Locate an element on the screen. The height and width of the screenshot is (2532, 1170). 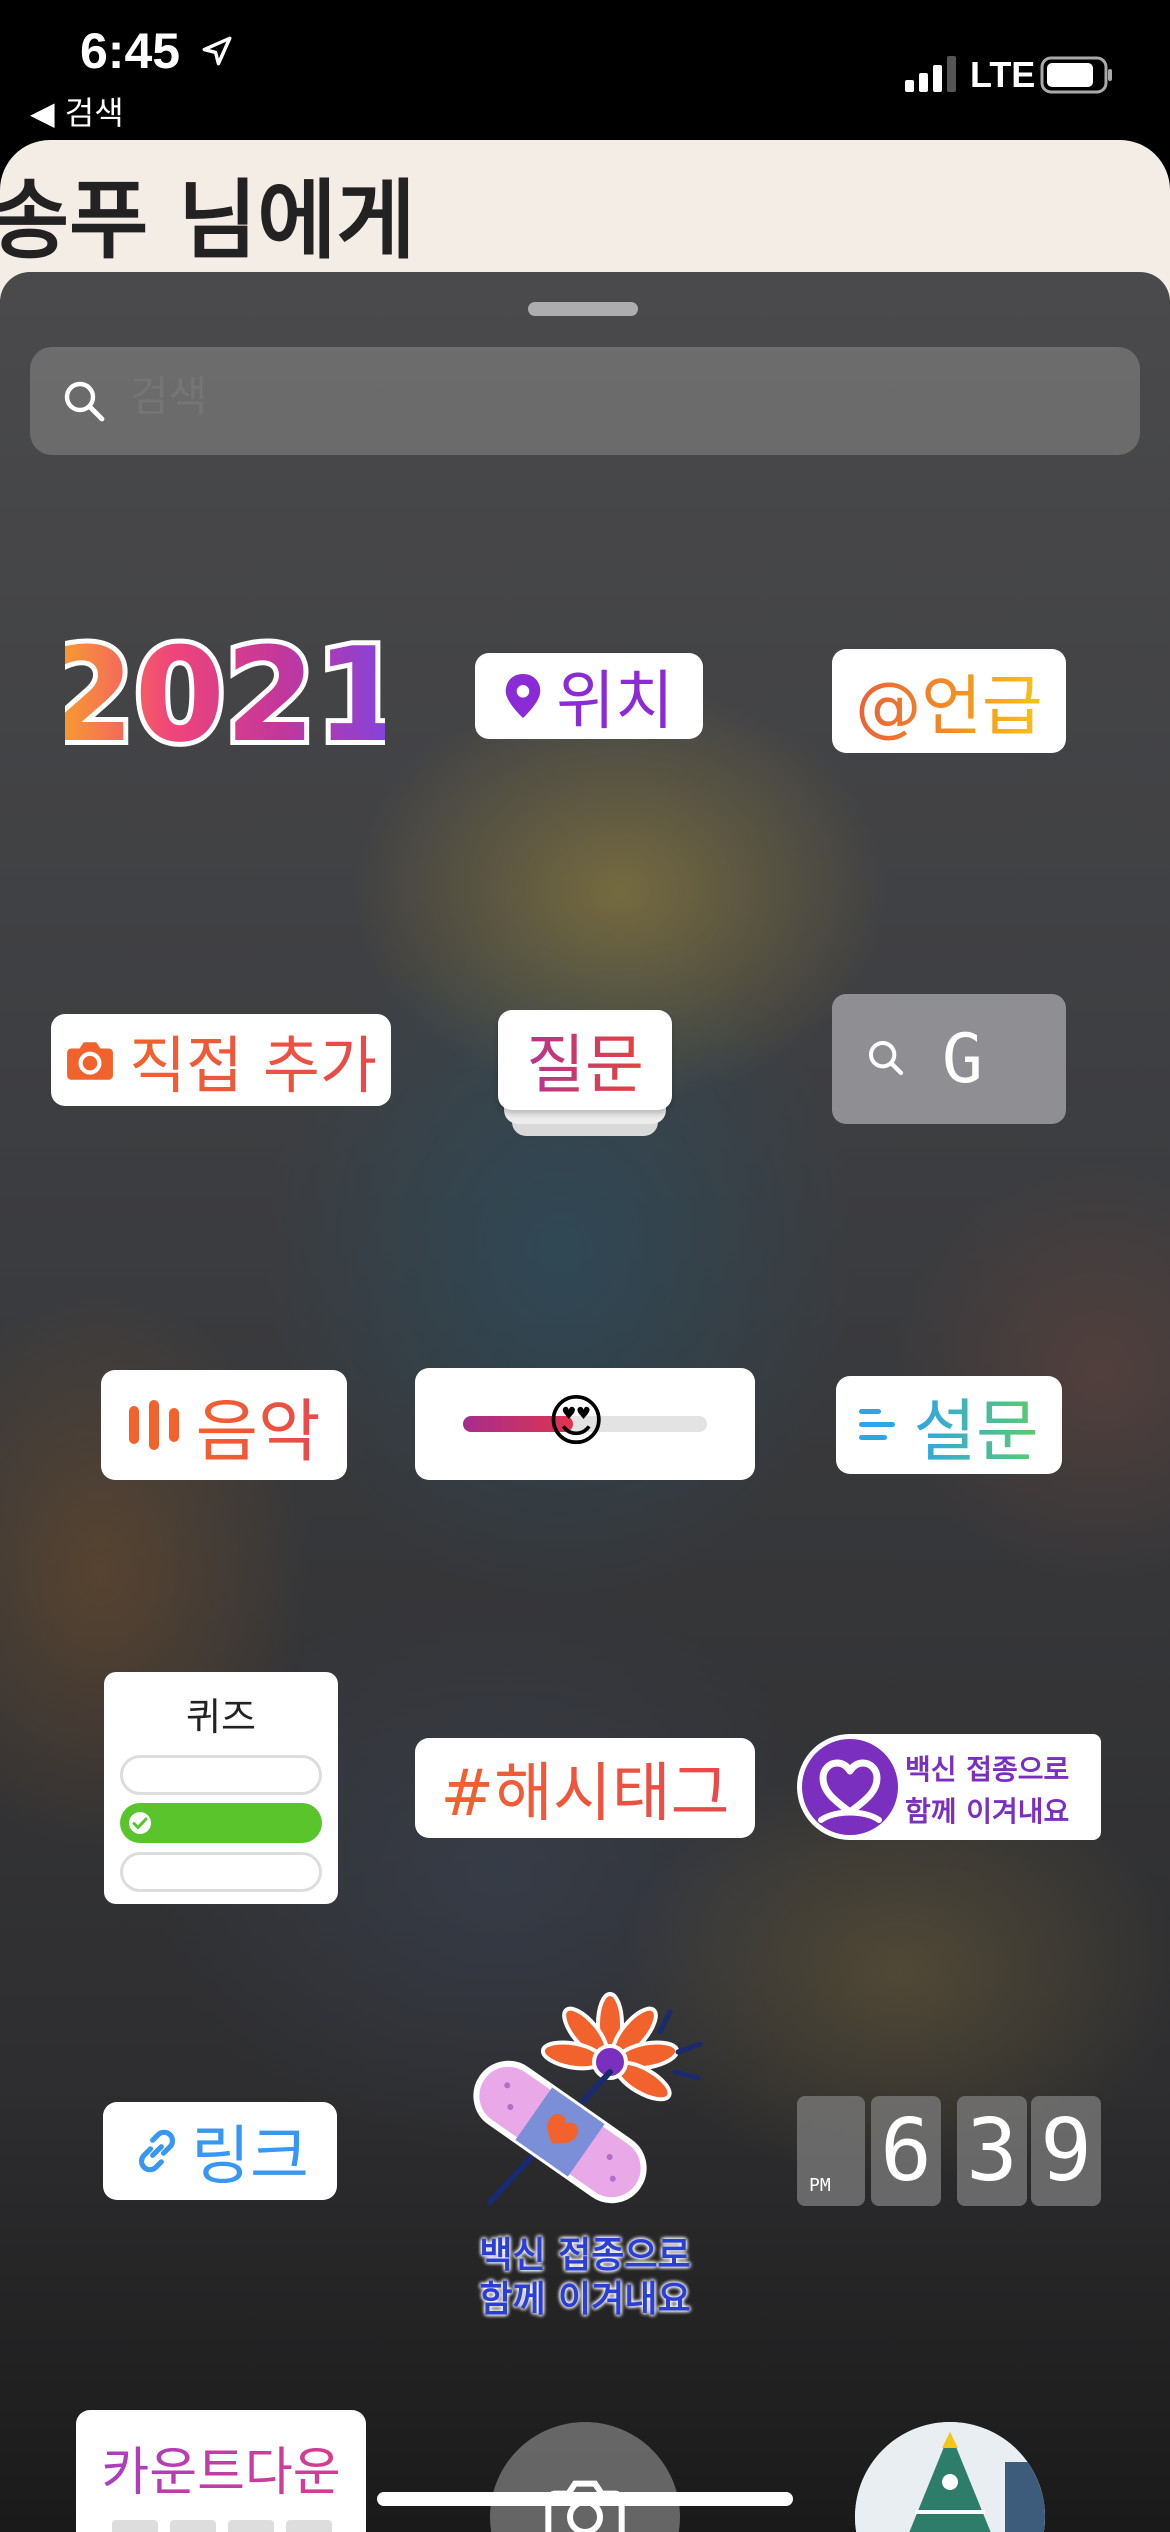
clock-digit-hour: 6 is located at coordinates (906, 2151).